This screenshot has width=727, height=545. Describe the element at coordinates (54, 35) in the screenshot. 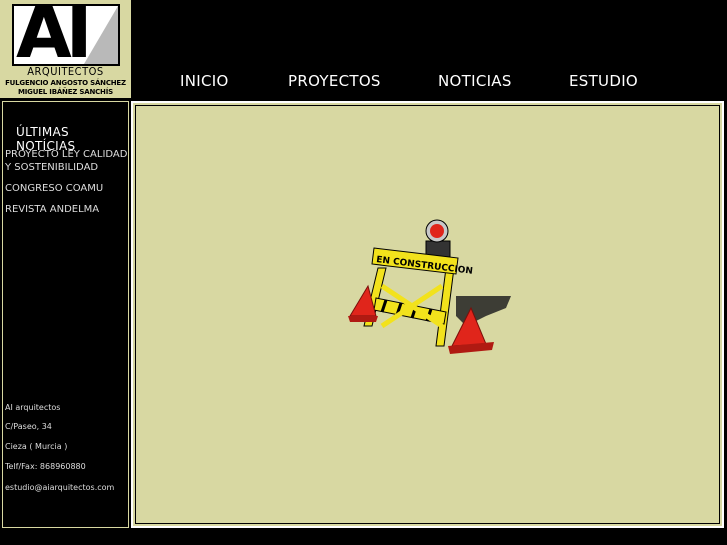

I see `logo-letters: AI` at that location.